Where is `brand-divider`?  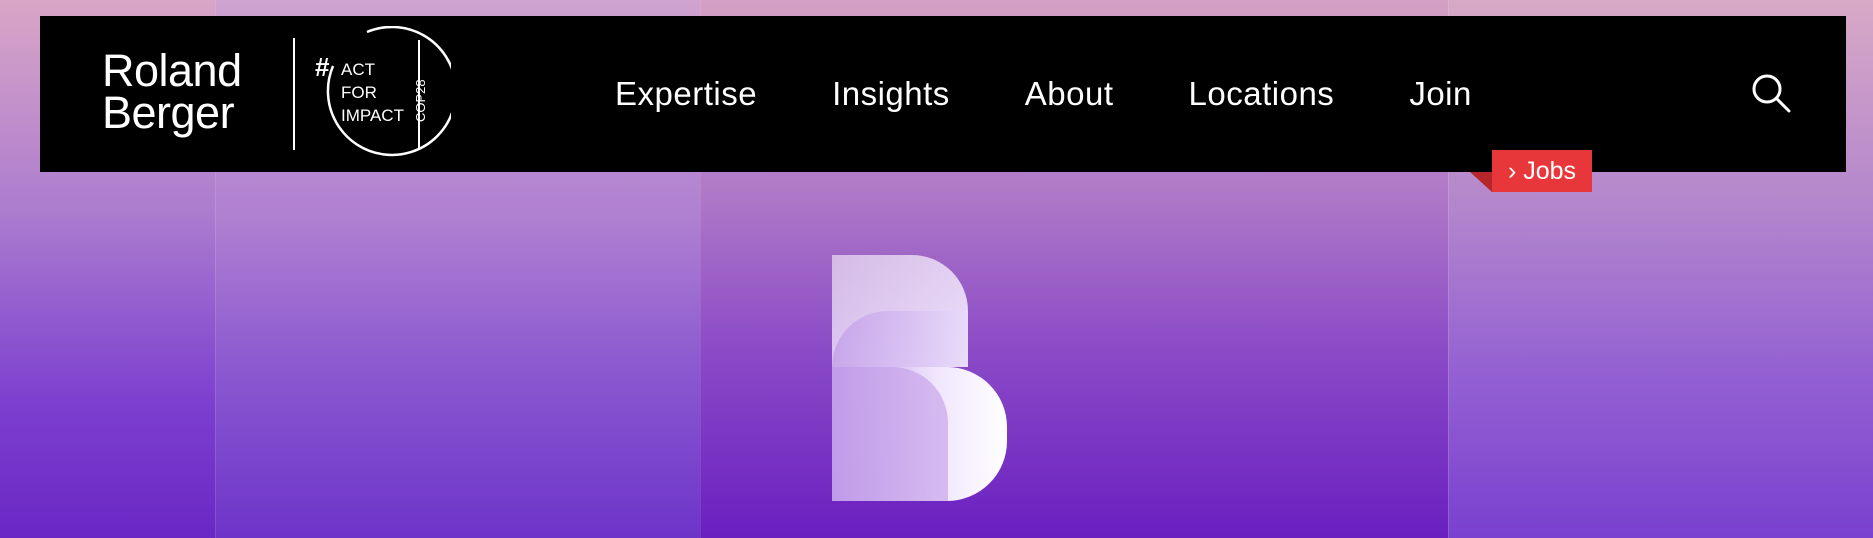 brand-divider is located at coordinates (294, 94).